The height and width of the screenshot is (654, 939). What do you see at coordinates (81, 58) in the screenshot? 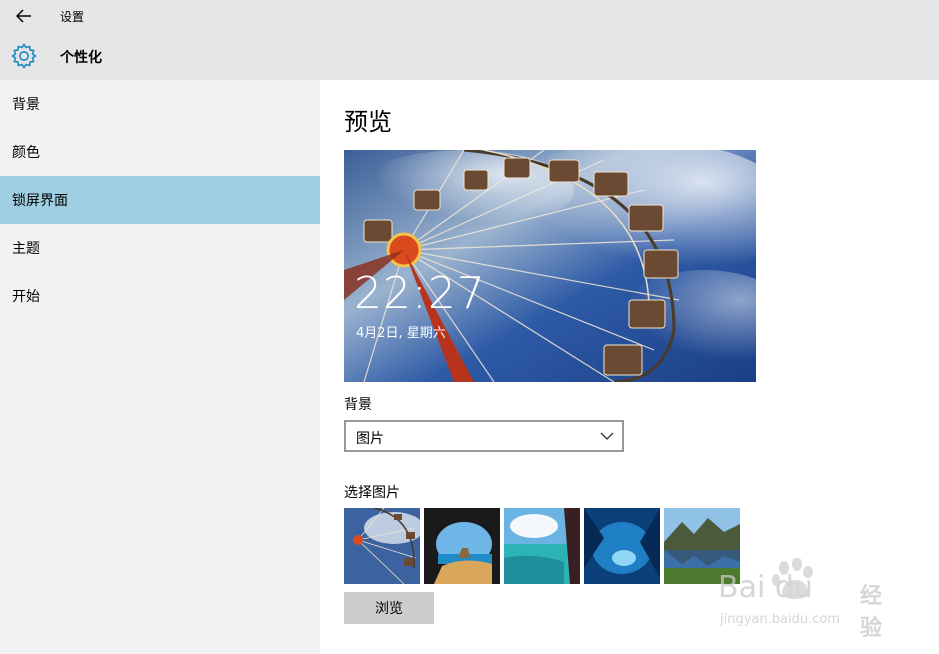
I see `page-section-title: 个性化` at bounding box center [81, 58].